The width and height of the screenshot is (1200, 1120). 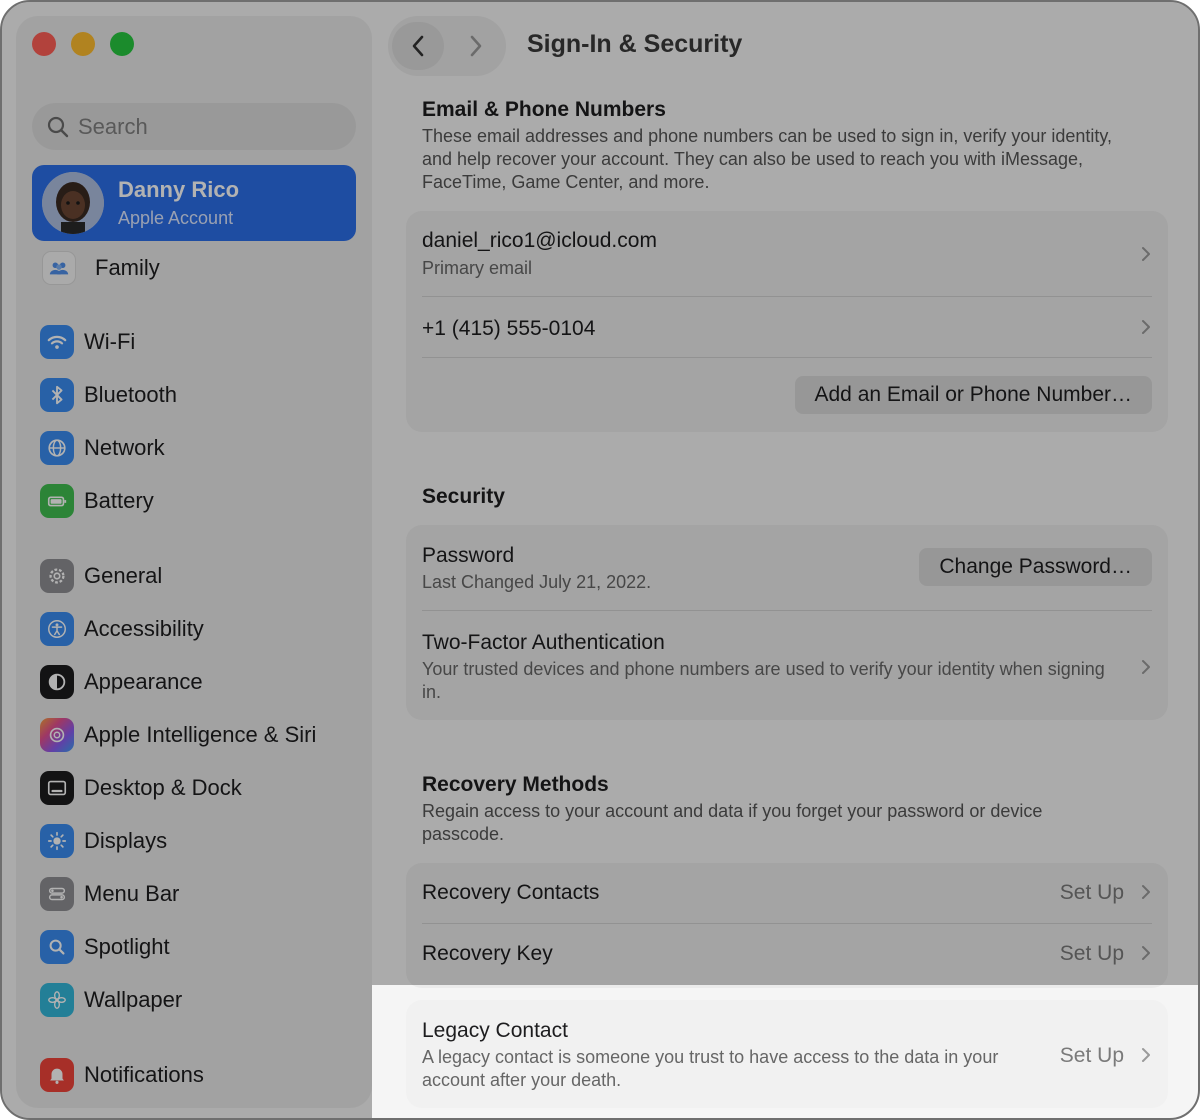 I want to click on chevron-left-icon, so click(x=418, y=46).